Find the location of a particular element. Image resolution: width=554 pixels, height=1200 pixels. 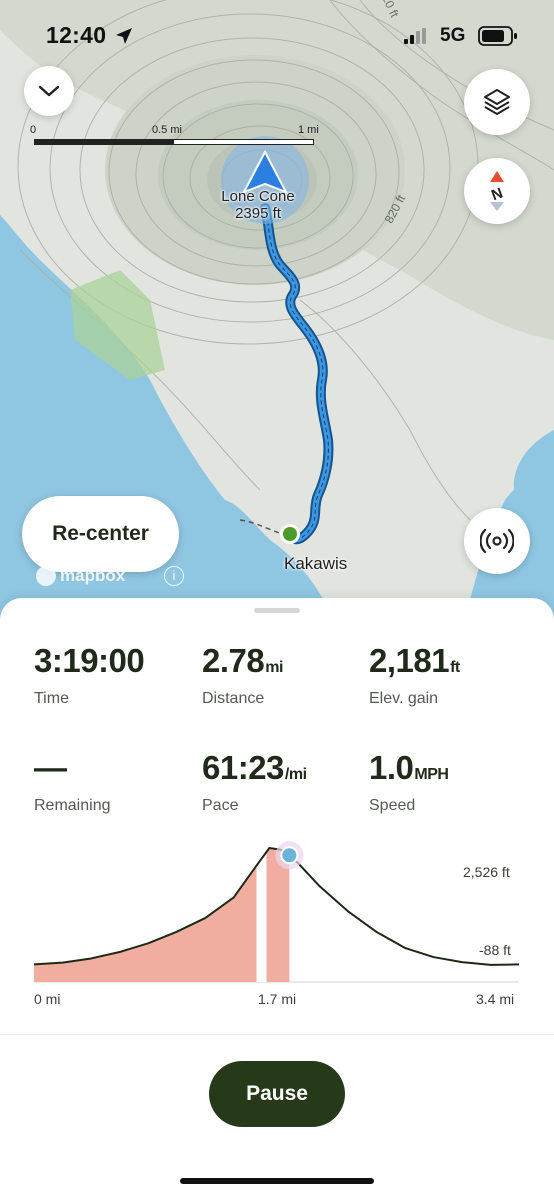

stat-unit: ft is located at coordinates (455, 667).